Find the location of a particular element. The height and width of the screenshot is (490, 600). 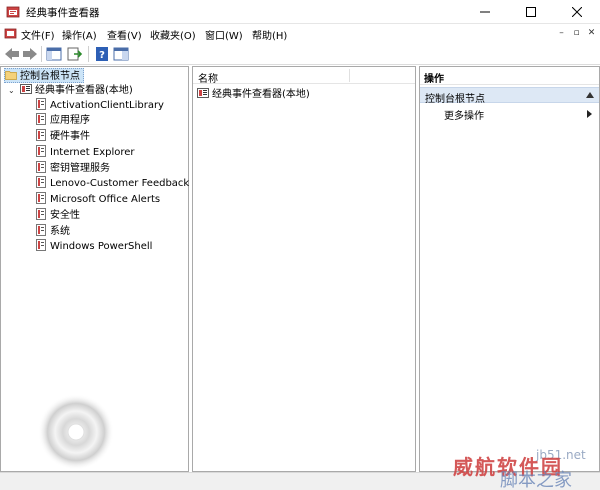

tree-log-label: 硬件事件 is located at coordinates (70, 136).